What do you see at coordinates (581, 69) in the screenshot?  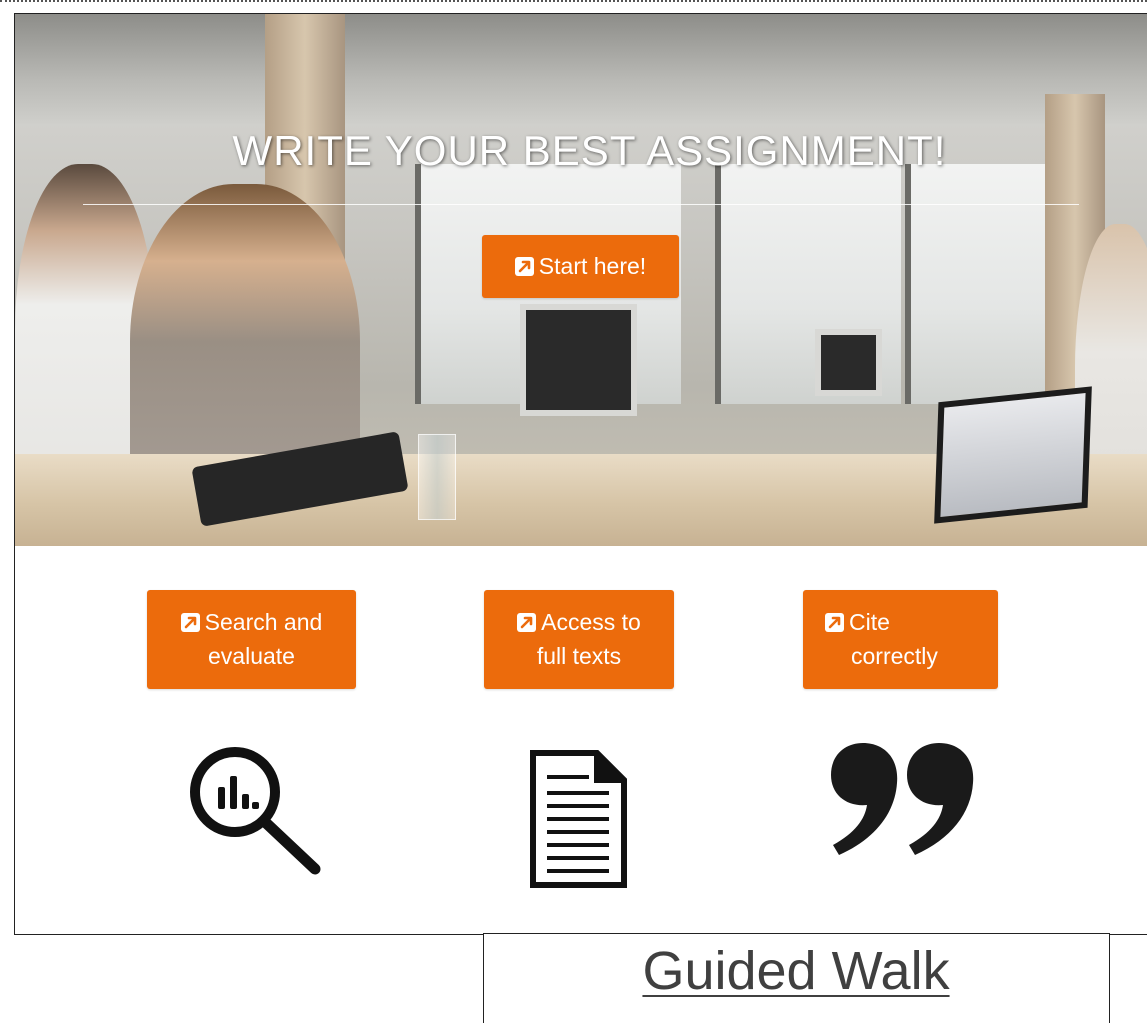 I see `hero-ceiling` at bounding box center [581, 69].